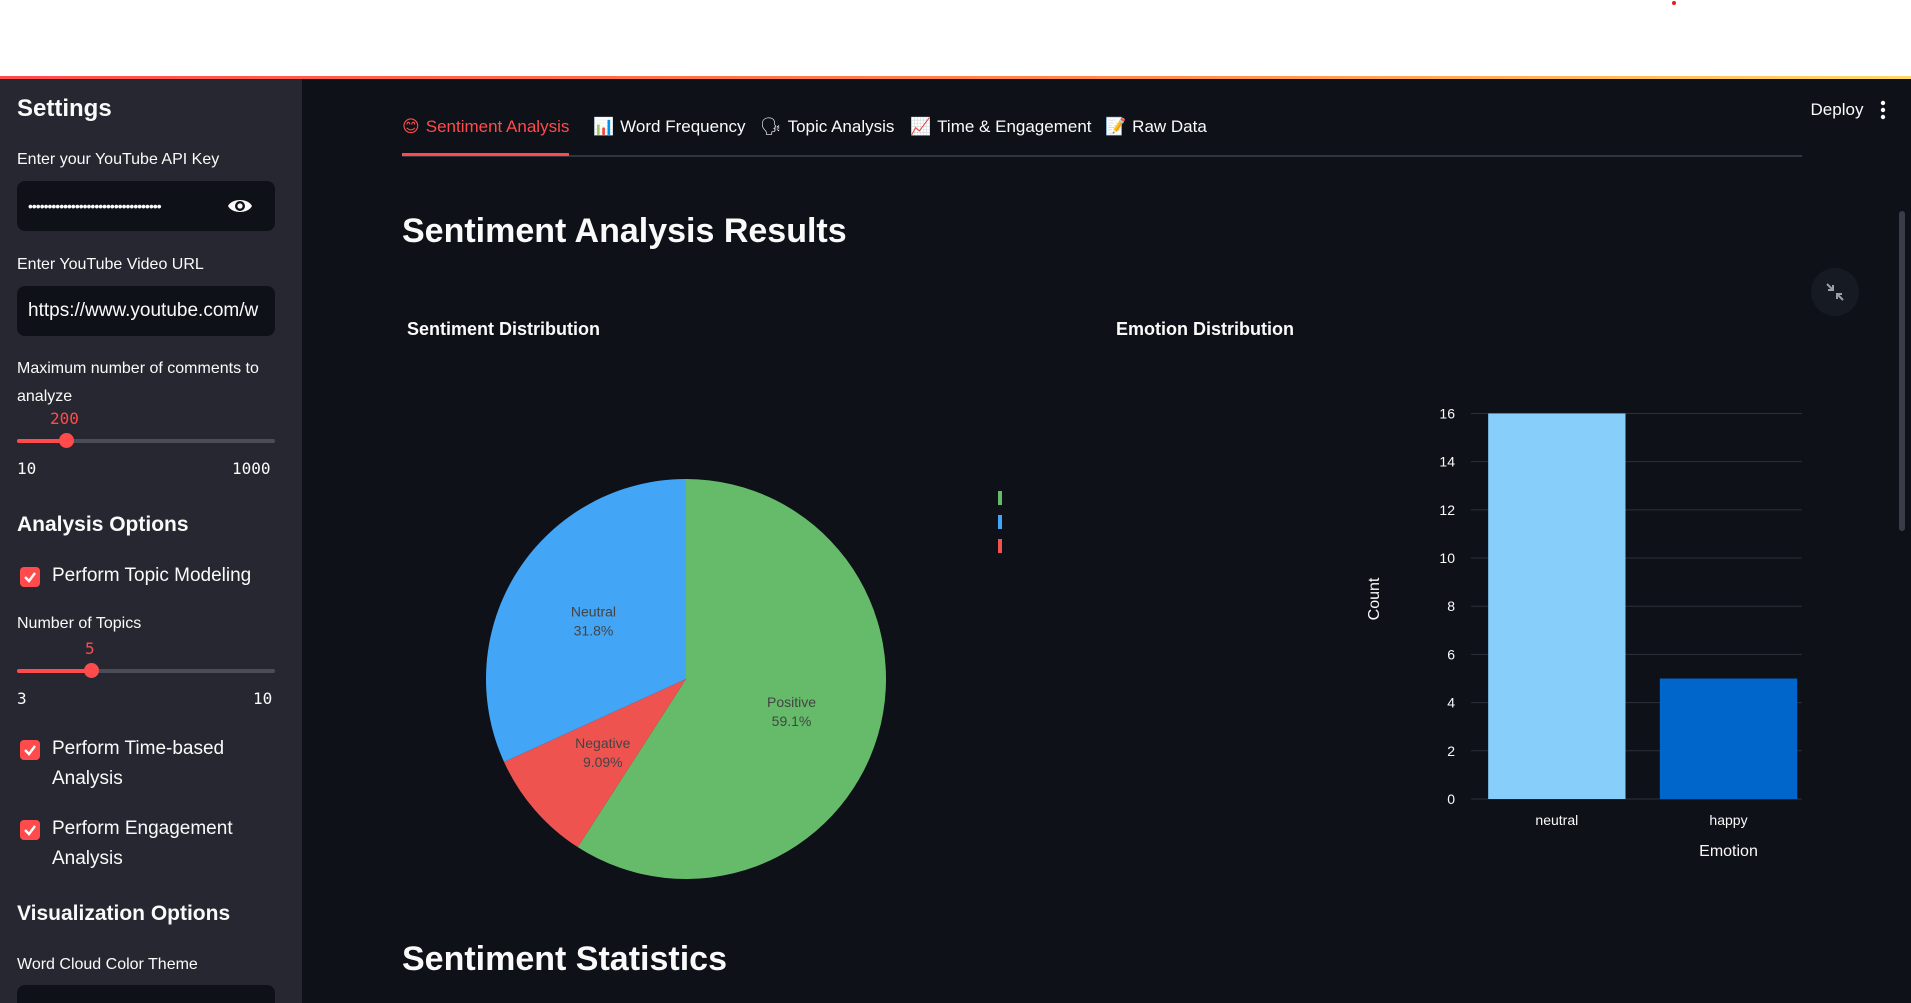 The image size is (1911, 1003). I want to click on page-title: Sentiment Analysis Results, so click(624, 231).